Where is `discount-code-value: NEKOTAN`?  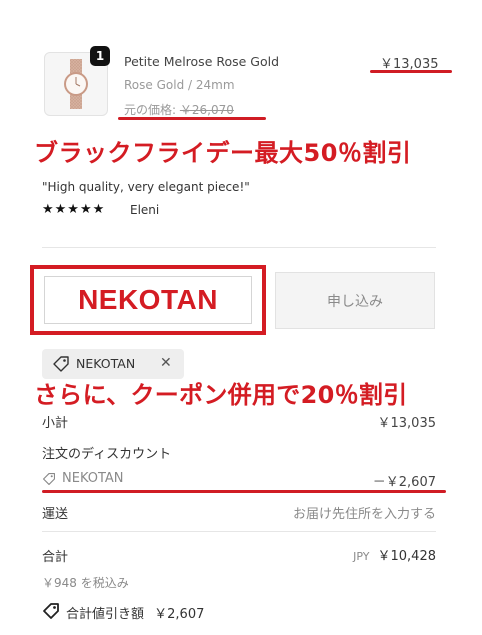
discount-code-value: NEKOTAN is located at coordinates (148, 299).